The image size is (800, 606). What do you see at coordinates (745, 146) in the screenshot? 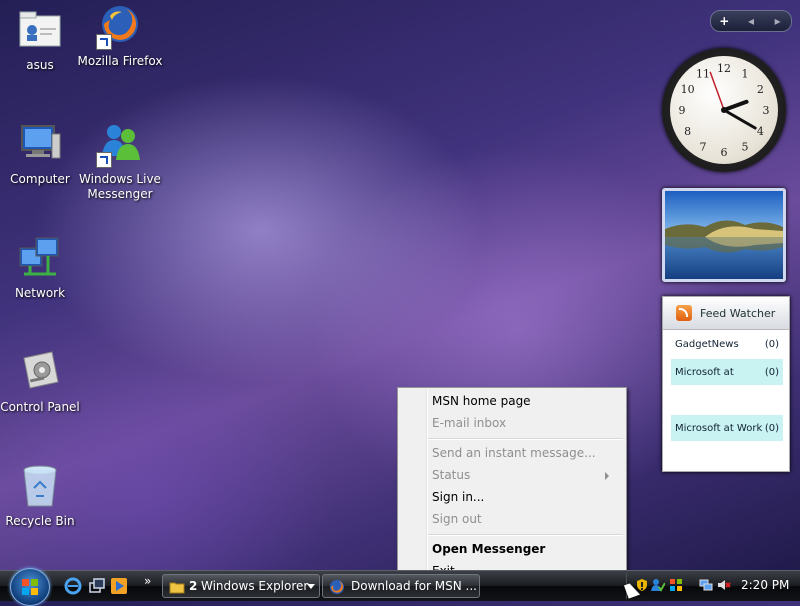
I see `clock-numeral: 5` at bounding box center [745, 146].